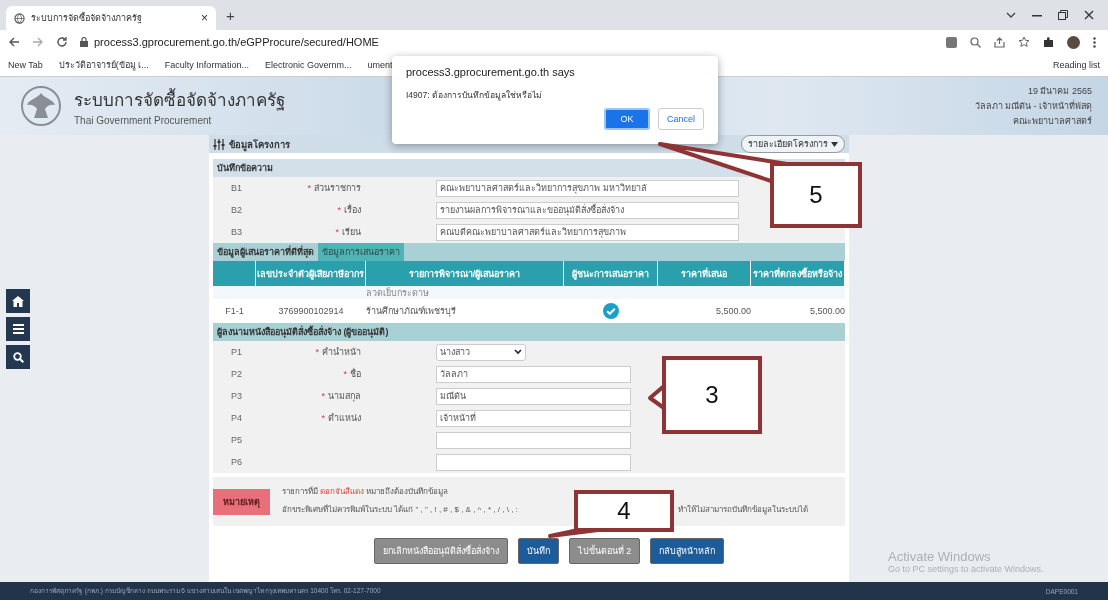 The height and width of the screenshot is (600, 1108). Describe the element at coordinates (529, 332) in the screenshot. I see `section-header: ผู้ลงนามหนังสืออนุมัติสั่งซื้อสั่งจ้าง (ผู้ขออนุมัติ)` at that location.